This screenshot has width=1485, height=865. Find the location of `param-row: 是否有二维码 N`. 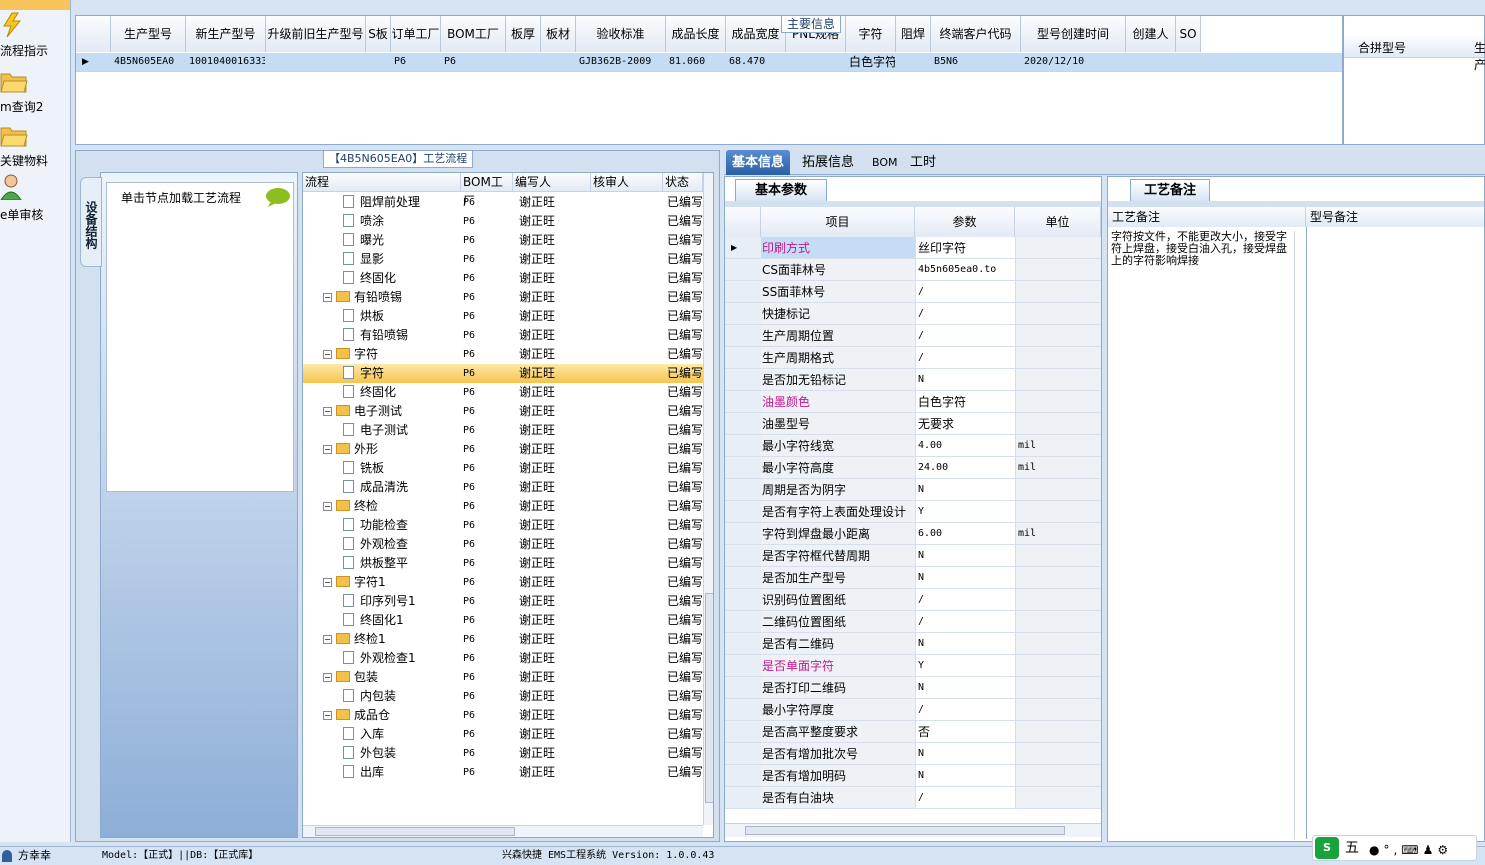

param-row: 是否有二维码 N is located at coordinates (913, 644).